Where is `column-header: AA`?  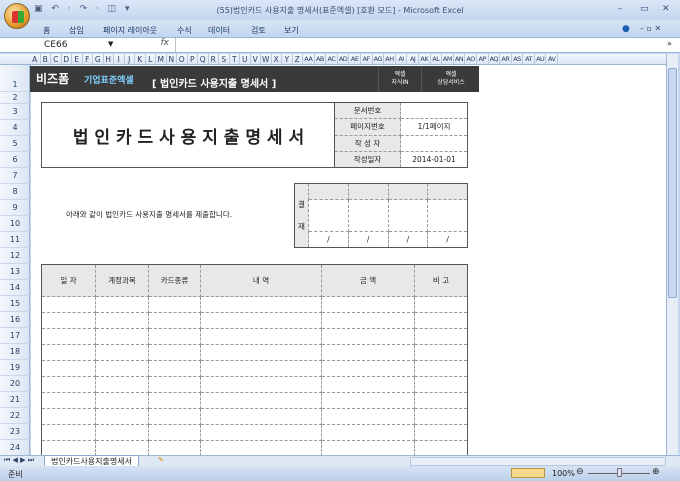 column-header: AA is located at coordinates (309, 59).